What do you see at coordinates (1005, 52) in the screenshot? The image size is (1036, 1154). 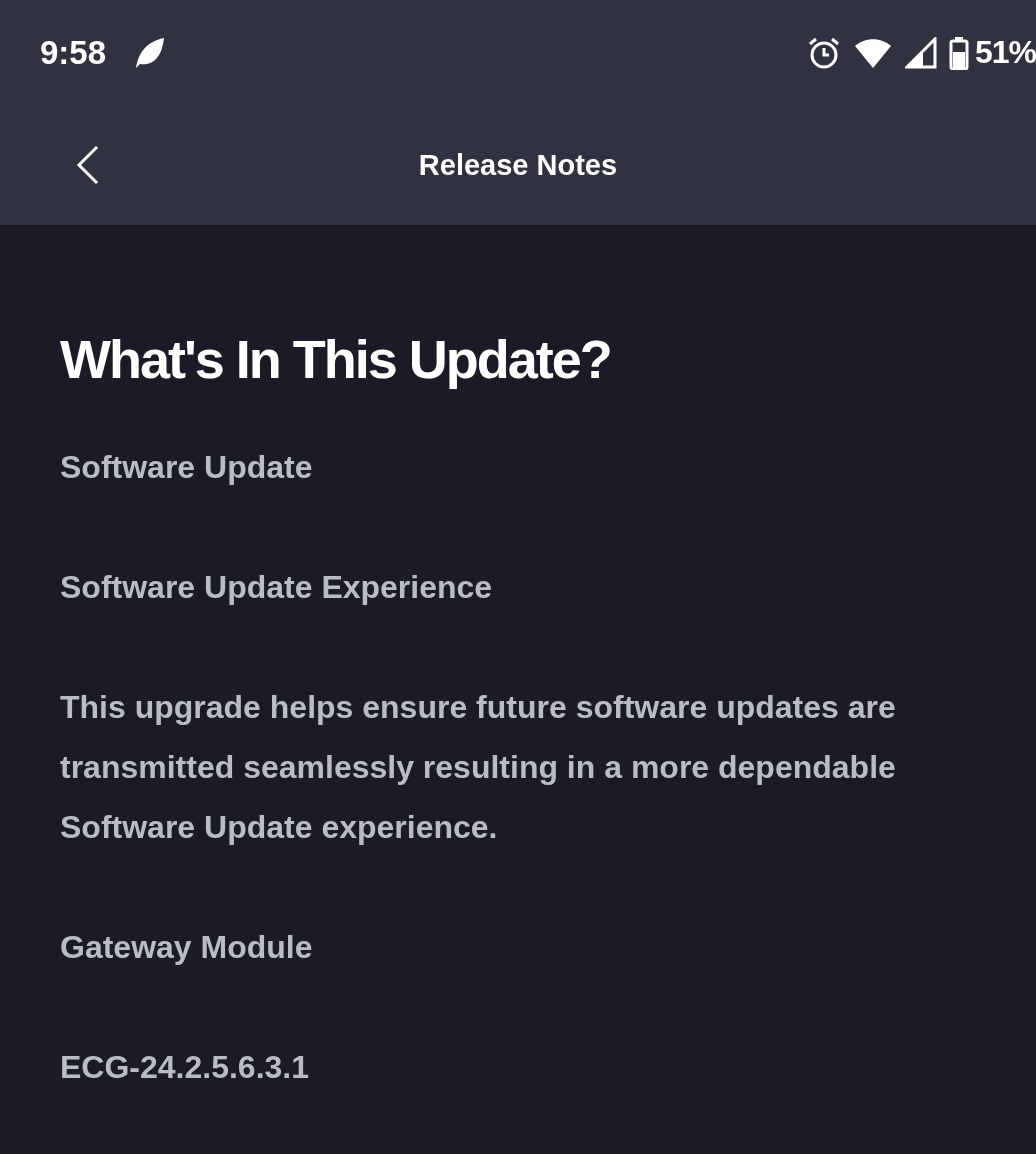 I see `battery-percentage: 51%` at bounding box center [1005, 52].